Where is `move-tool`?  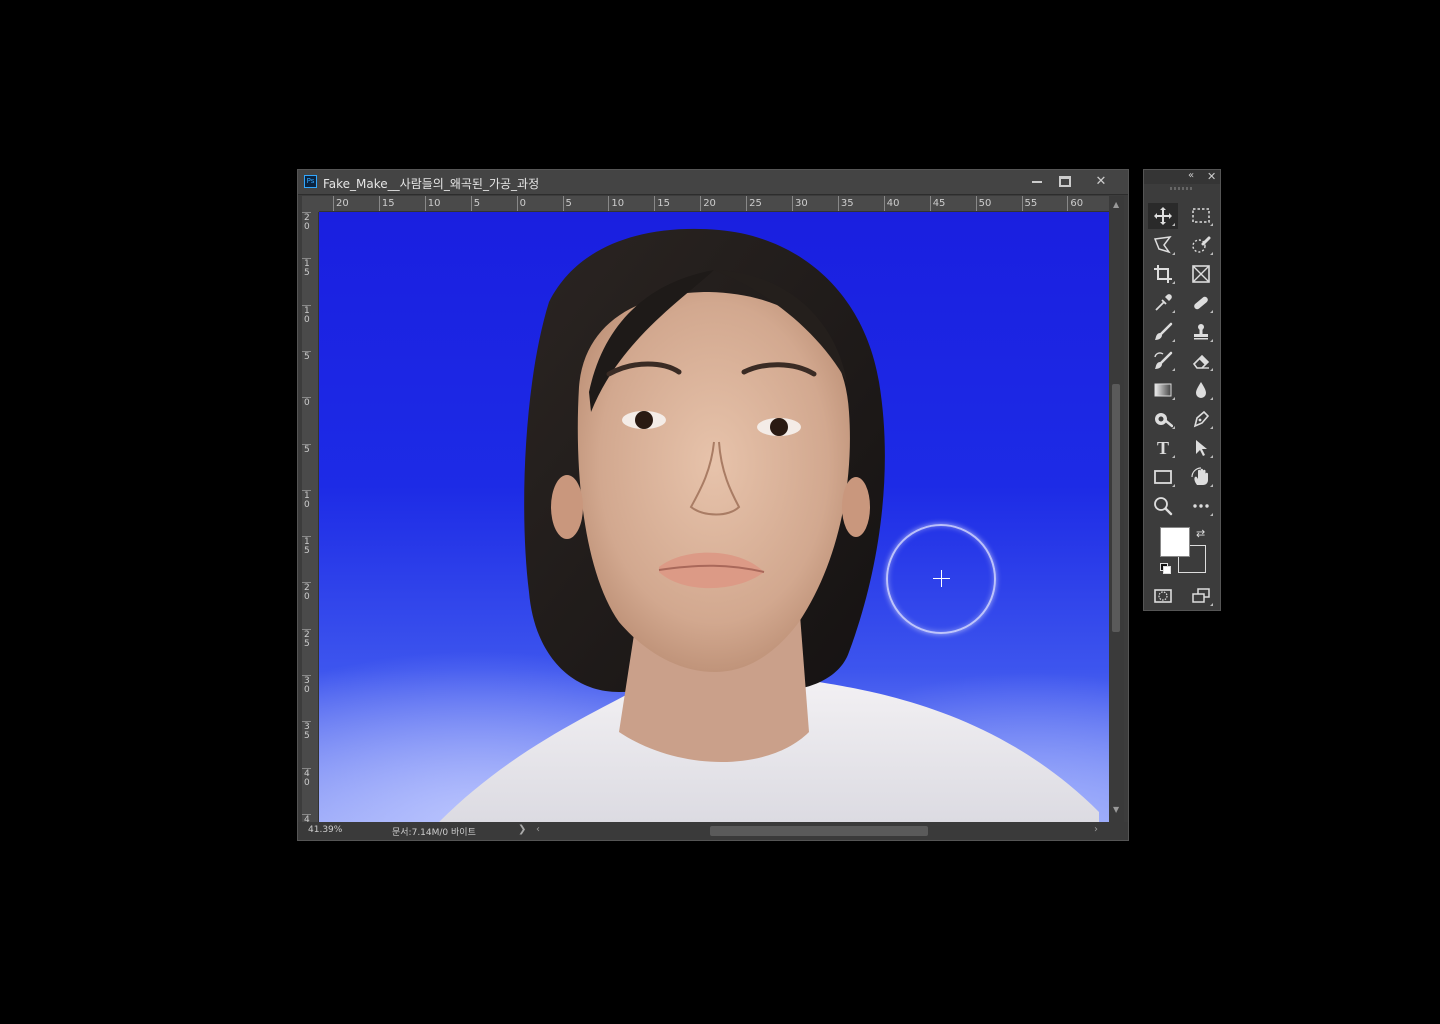 move-tool is located at coordinates (1163, 216).